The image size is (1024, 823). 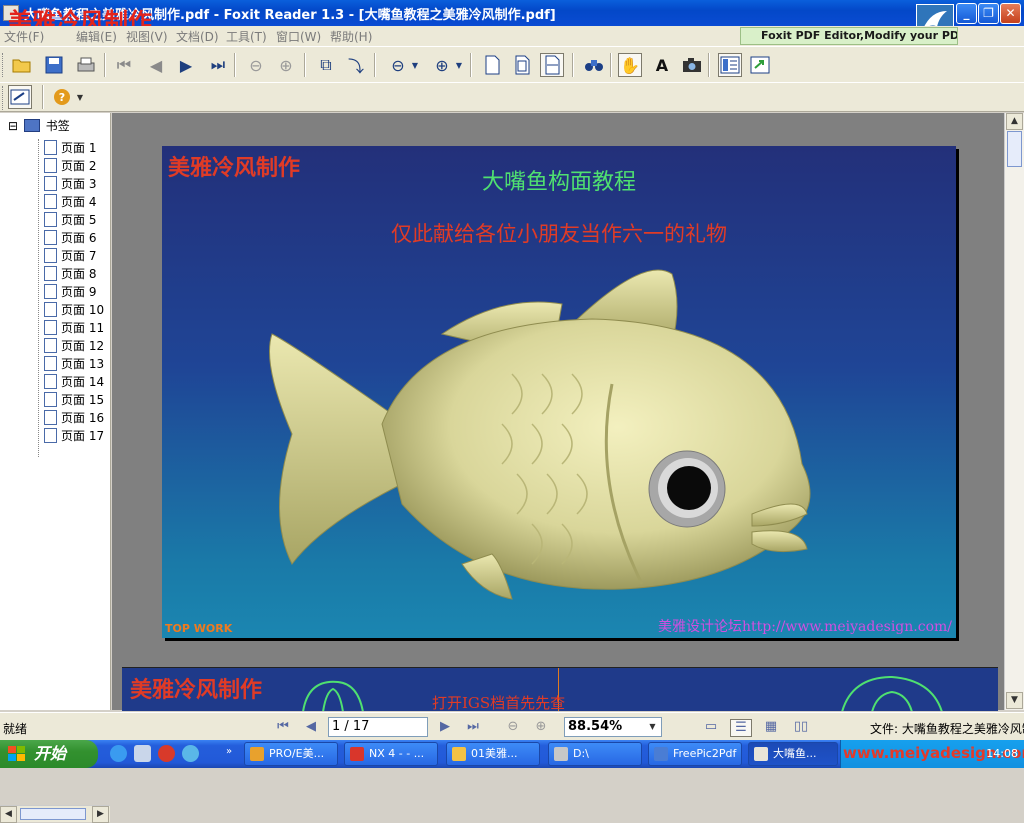 What do you see at coordinates (695, 754) in the screenshot?
I see `taskbar-item-freepic2pdf: FreePic2Pdf` at bounding box center [695, 754].